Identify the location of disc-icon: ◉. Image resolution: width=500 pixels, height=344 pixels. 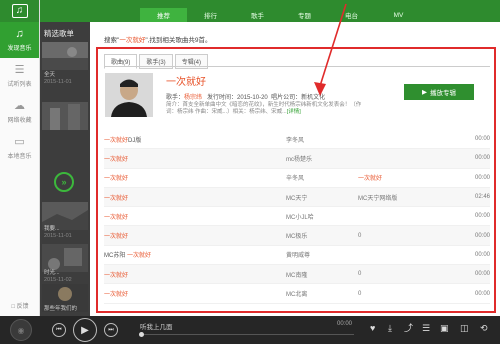
(21, 330).